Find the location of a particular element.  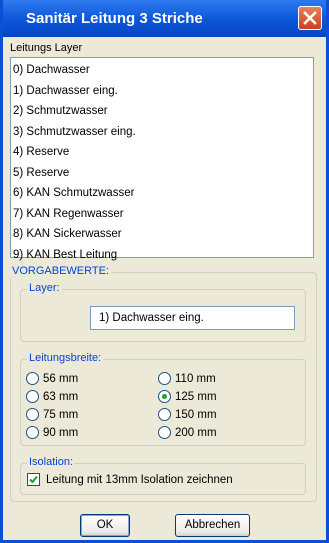

radio-75mm: 75 mm is located at coordinates (52, 414).